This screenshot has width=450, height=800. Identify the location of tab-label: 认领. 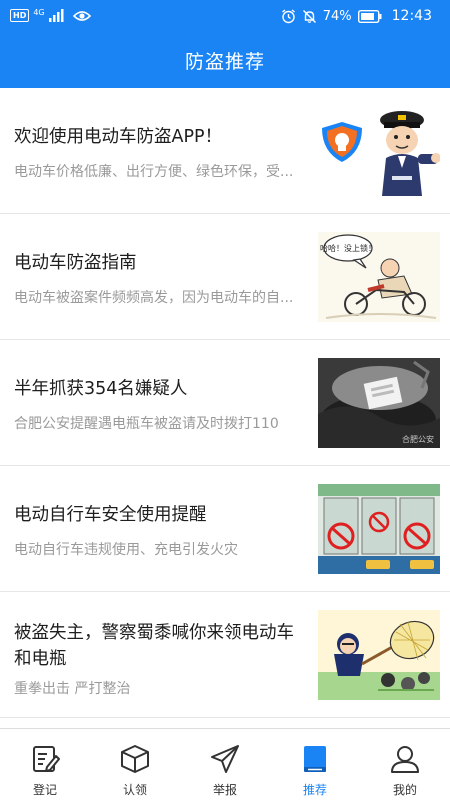
(134, 790).